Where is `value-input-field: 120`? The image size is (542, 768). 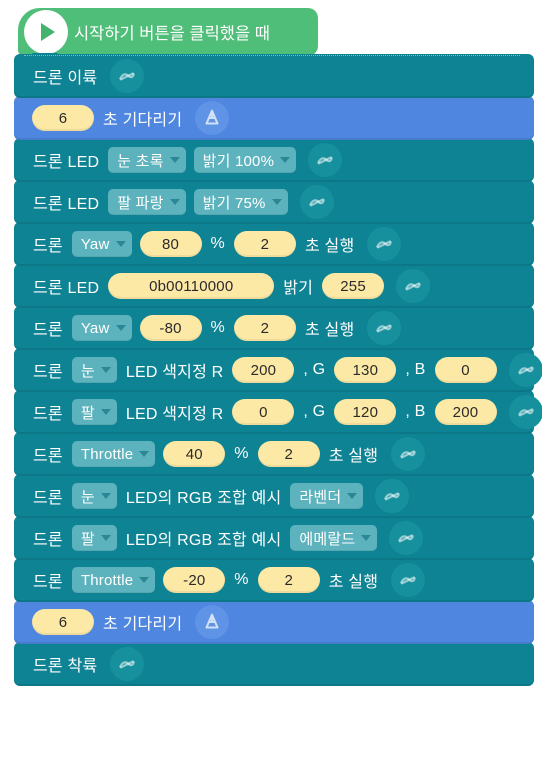 value-input-field: 120 is located at coordinates (365, 412).